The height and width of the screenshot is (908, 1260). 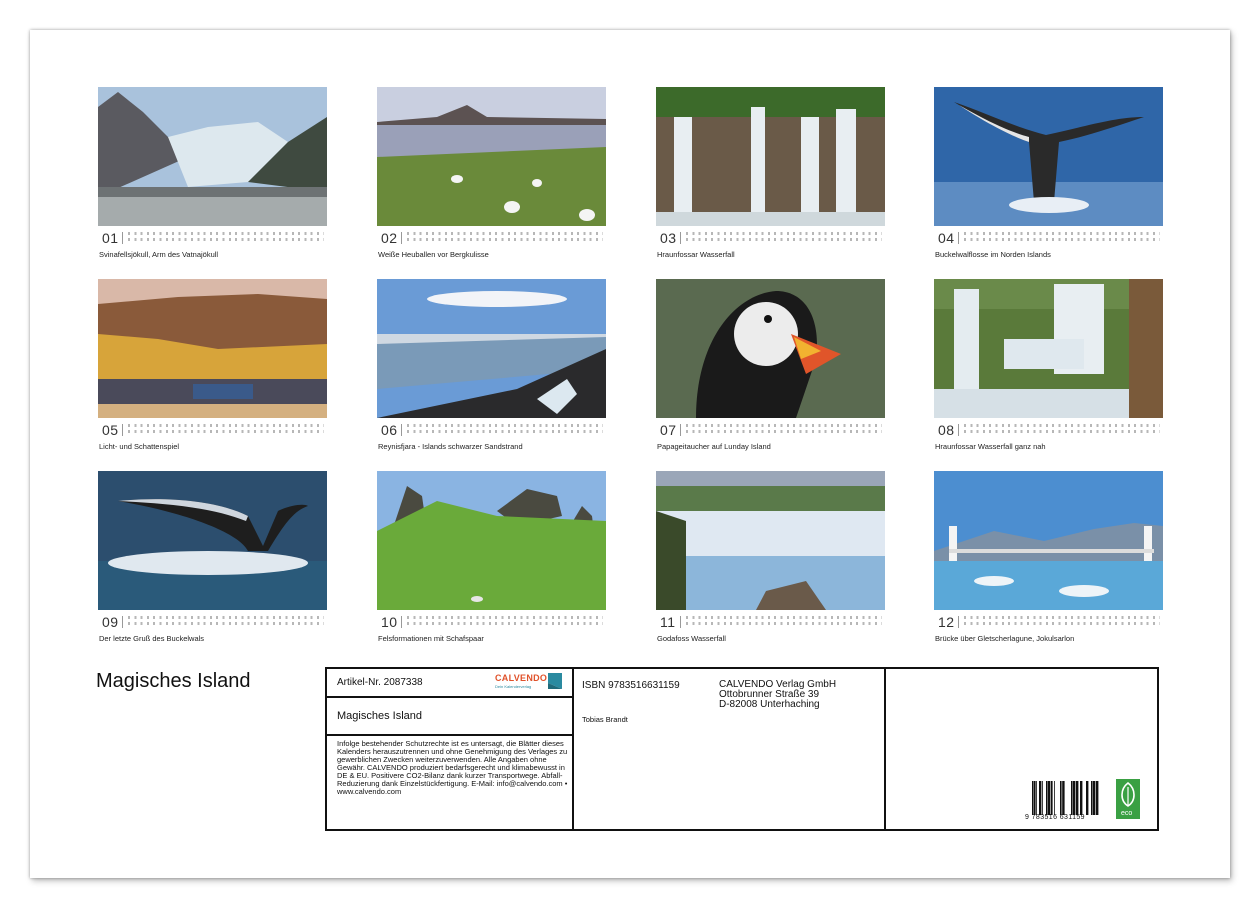 I want to click on bridge-lagoon-photo, so click(x=1048, y=540).